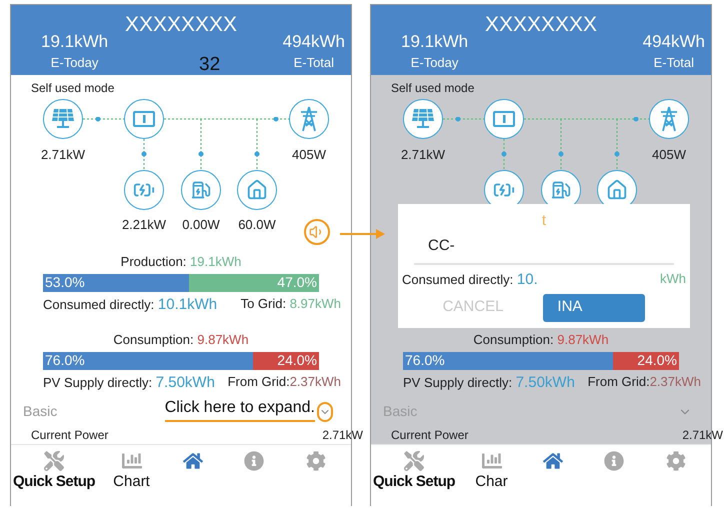  Describe the element at coordinates (317, 232) in the screenshot. I see `speaker-button` at that location.